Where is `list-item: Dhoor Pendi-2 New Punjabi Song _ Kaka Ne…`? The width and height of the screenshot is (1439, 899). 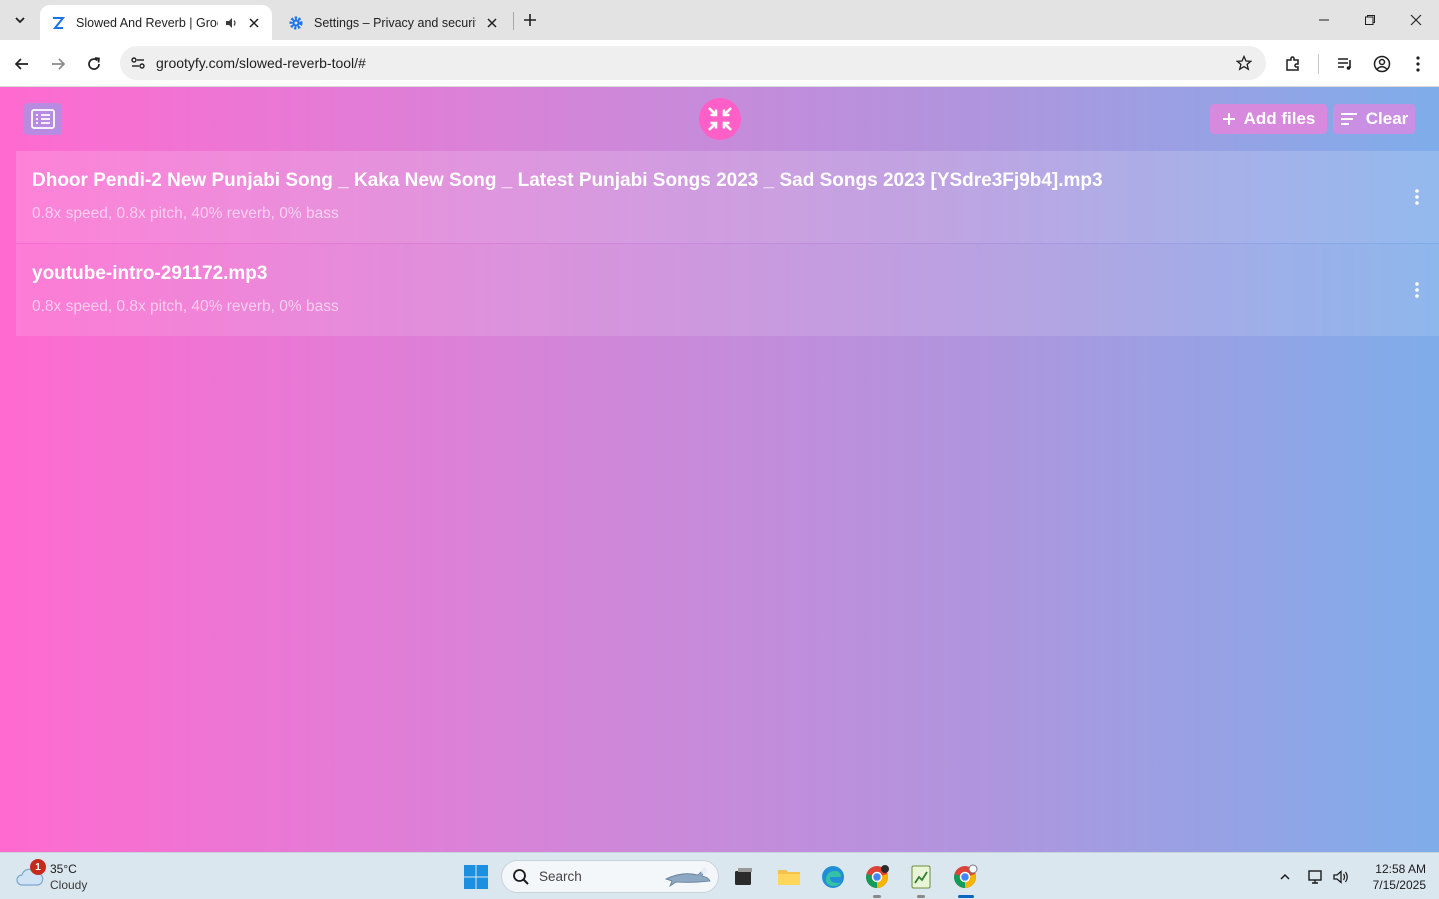
list-item: Dhoor Pendi-2 New Punjabi Song _ Kaka Ne… is located at coordinates (727, 197).